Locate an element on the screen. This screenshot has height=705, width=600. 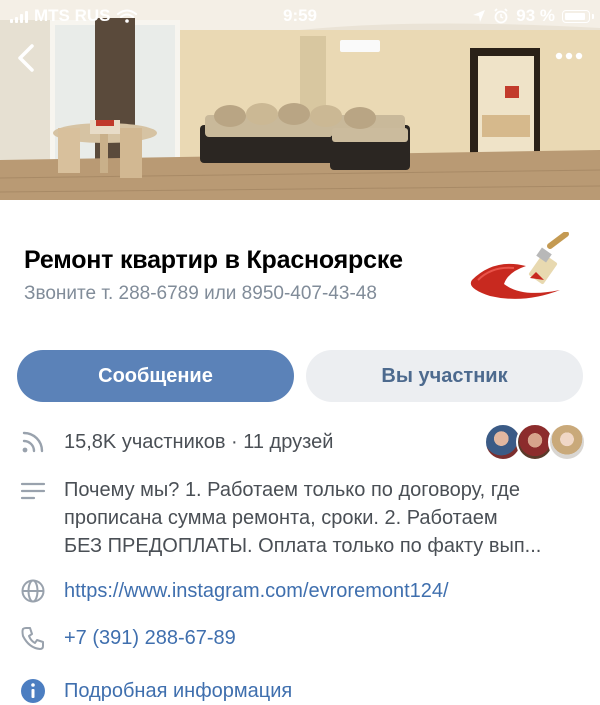
alarm-icon is located at coordinates (501, 16).